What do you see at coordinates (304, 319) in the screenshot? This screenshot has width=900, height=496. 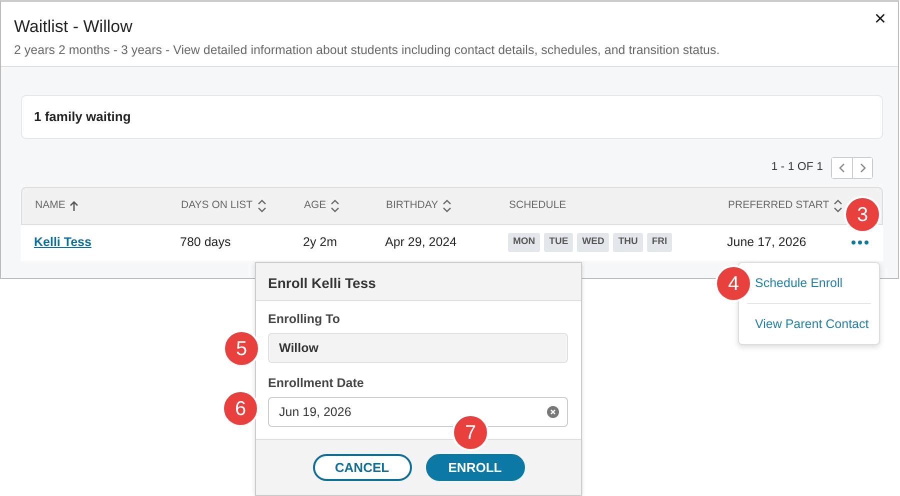 I see `field-label: Enrolling To` at bounding box center [304, 319].